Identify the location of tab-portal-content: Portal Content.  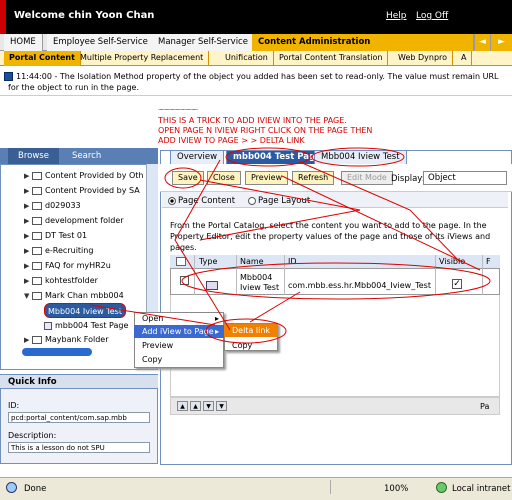
(42, 58).